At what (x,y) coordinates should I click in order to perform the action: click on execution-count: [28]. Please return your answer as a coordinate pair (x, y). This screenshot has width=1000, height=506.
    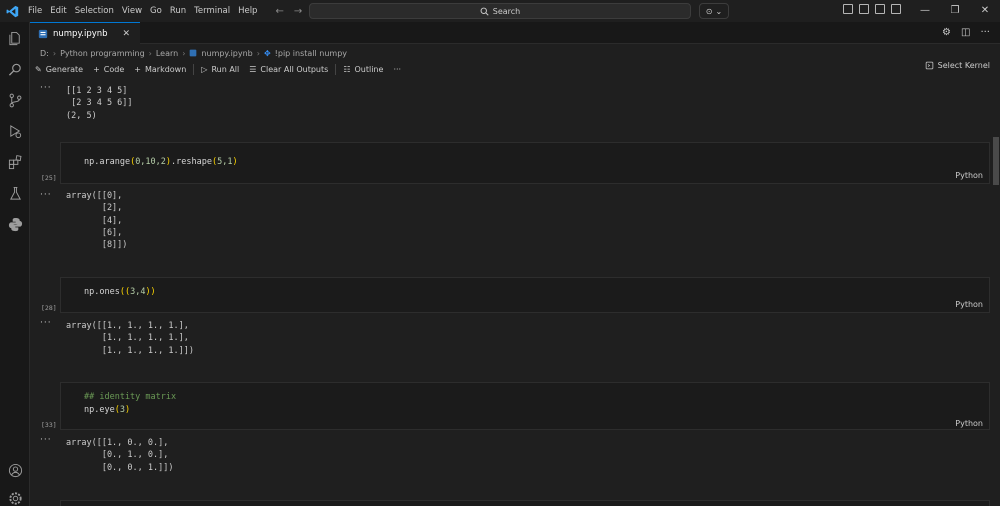
    Looking at the image, I should click on (49, 308).